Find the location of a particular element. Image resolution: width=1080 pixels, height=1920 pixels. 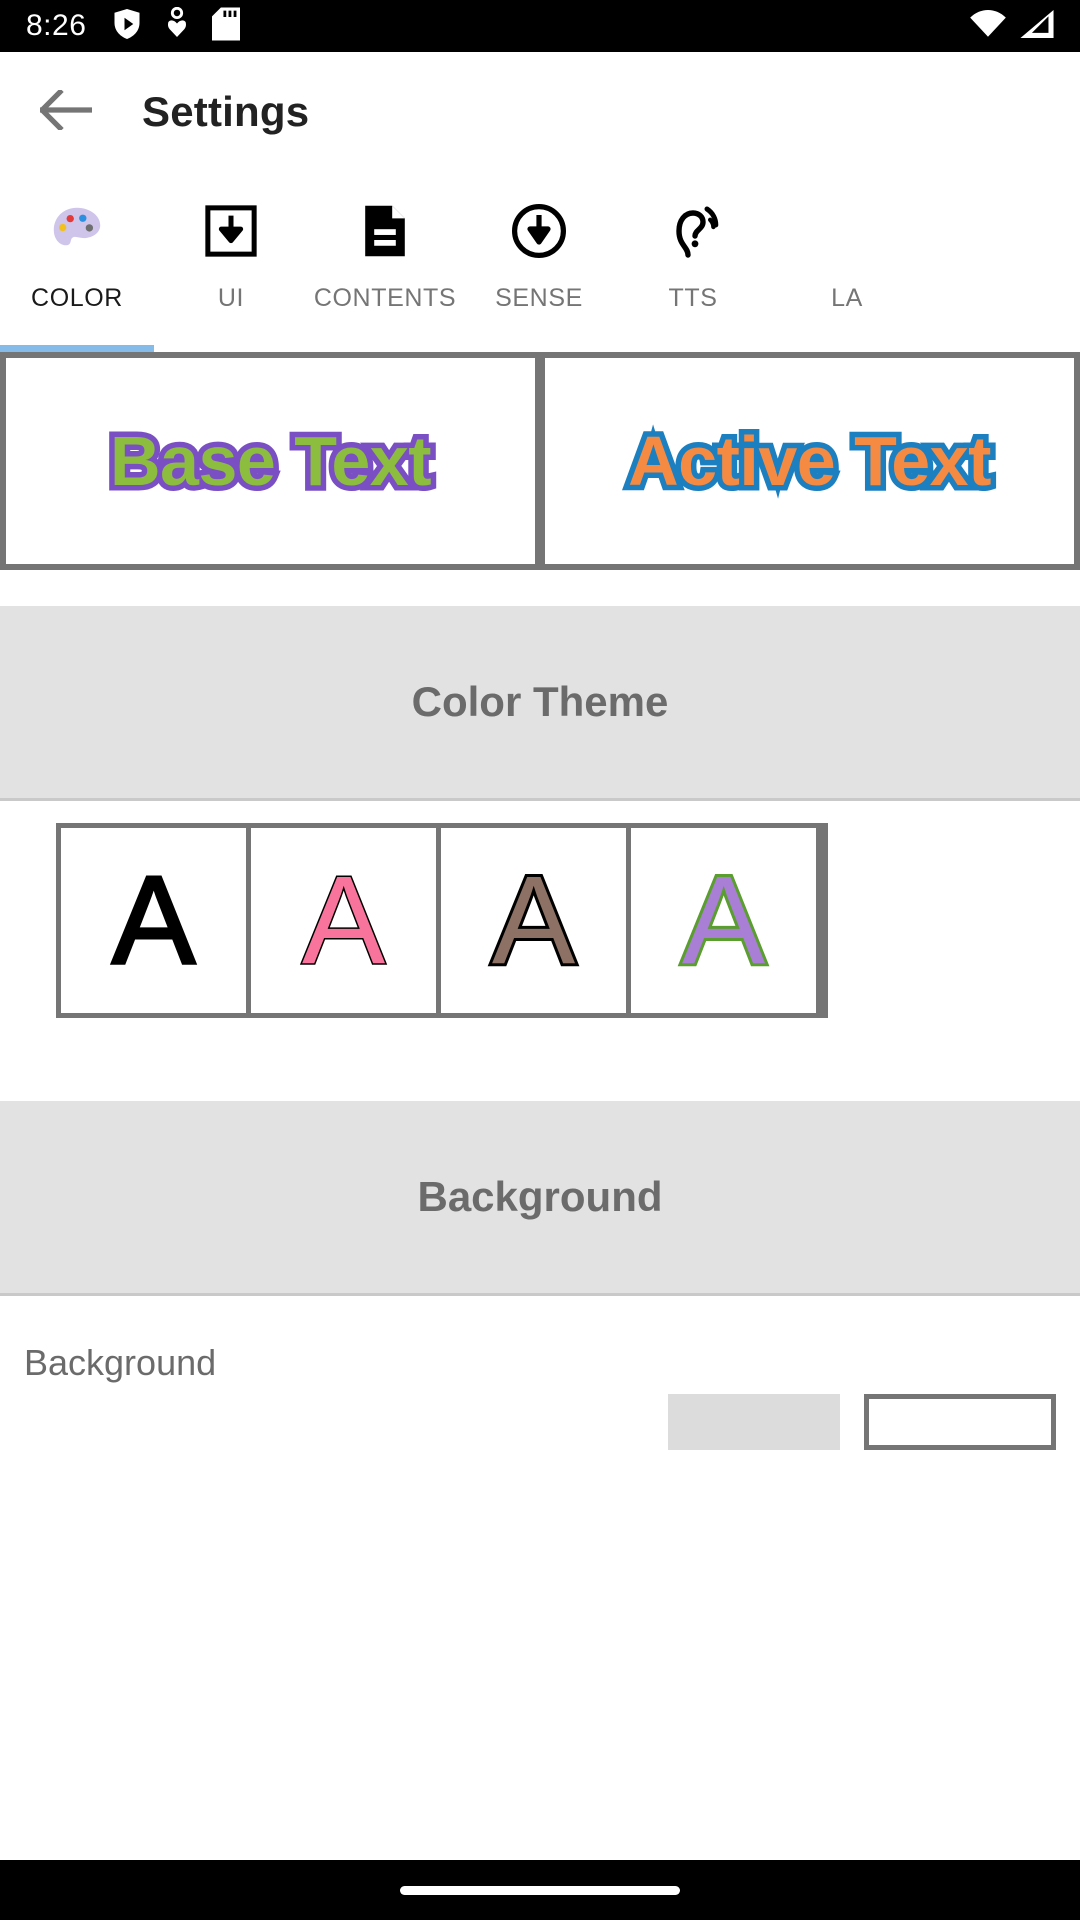

tab-list: COLOR UI CONTENTS SENSE TTS LA is located at coordinates (540, 260).